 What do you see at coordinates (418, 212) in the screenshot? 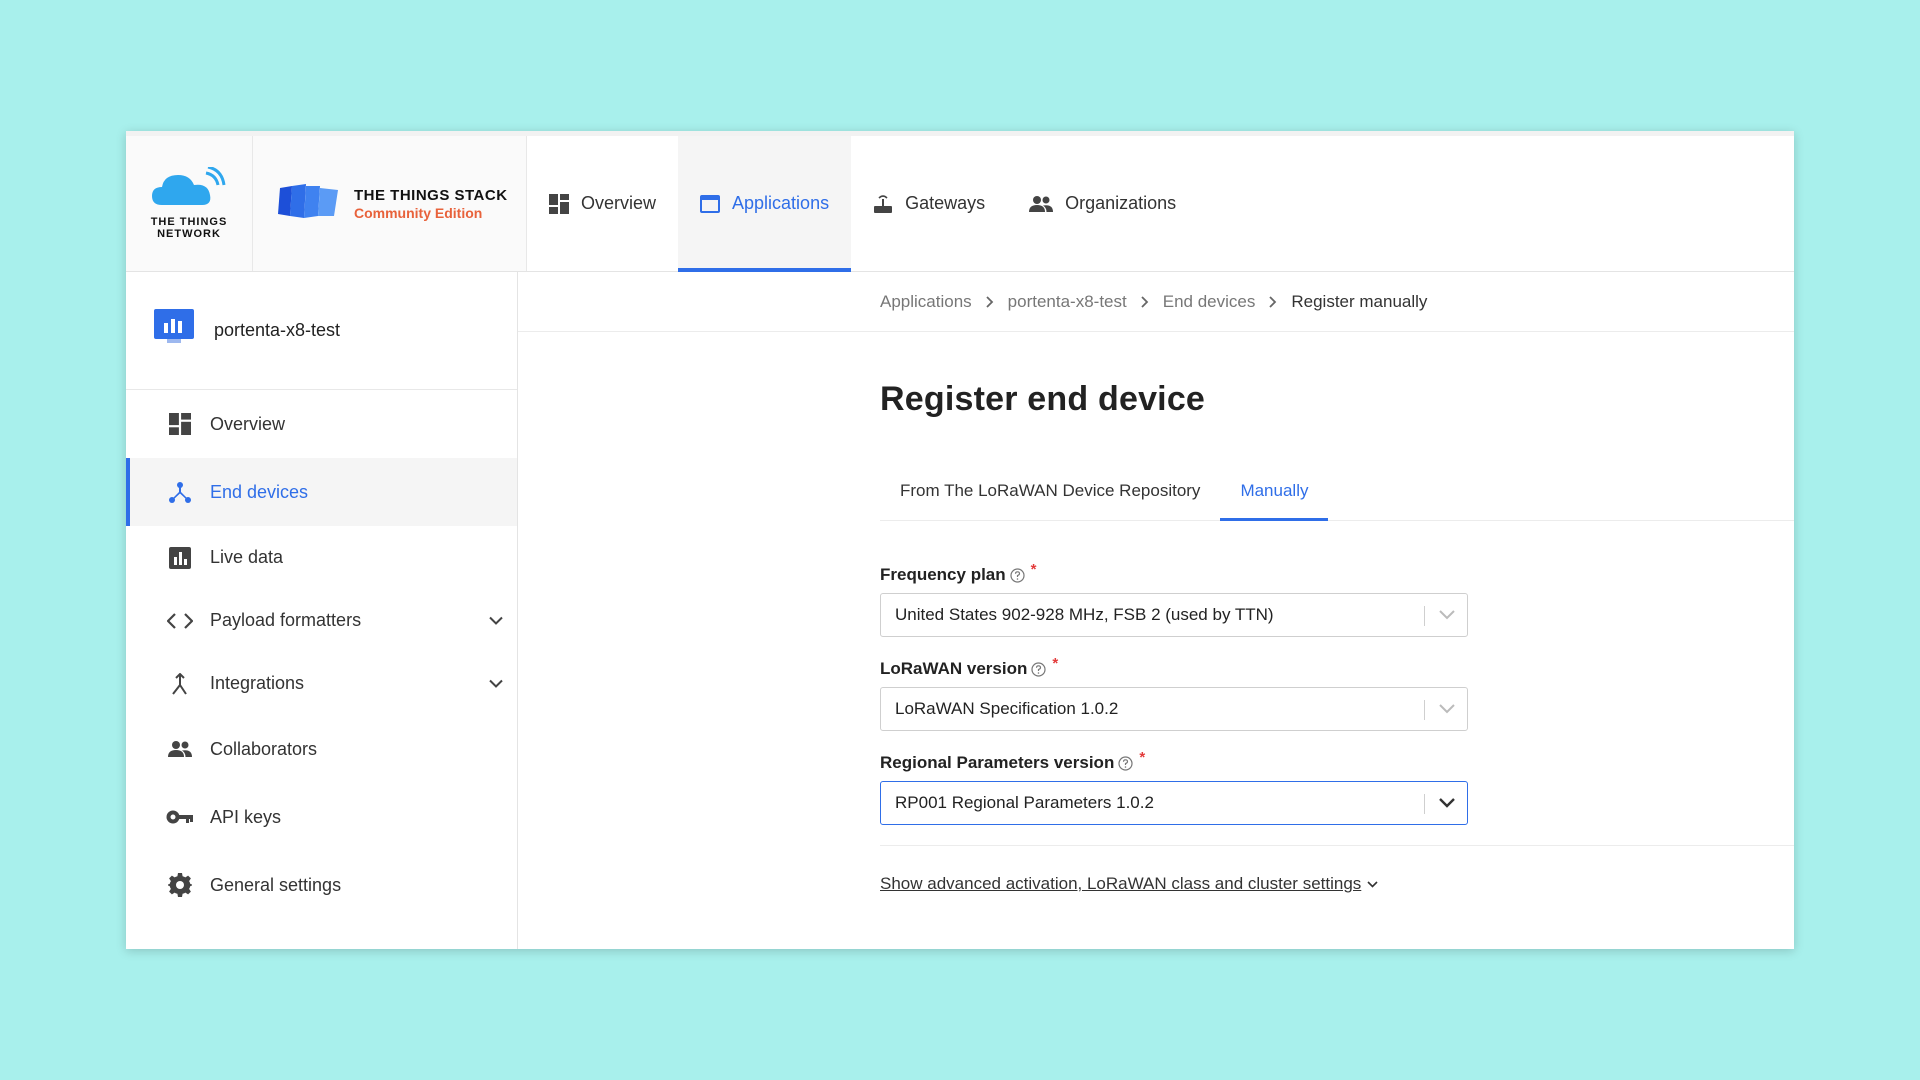
I see `tts-subtitle: Community Edition` at bounding box center [418, 212].